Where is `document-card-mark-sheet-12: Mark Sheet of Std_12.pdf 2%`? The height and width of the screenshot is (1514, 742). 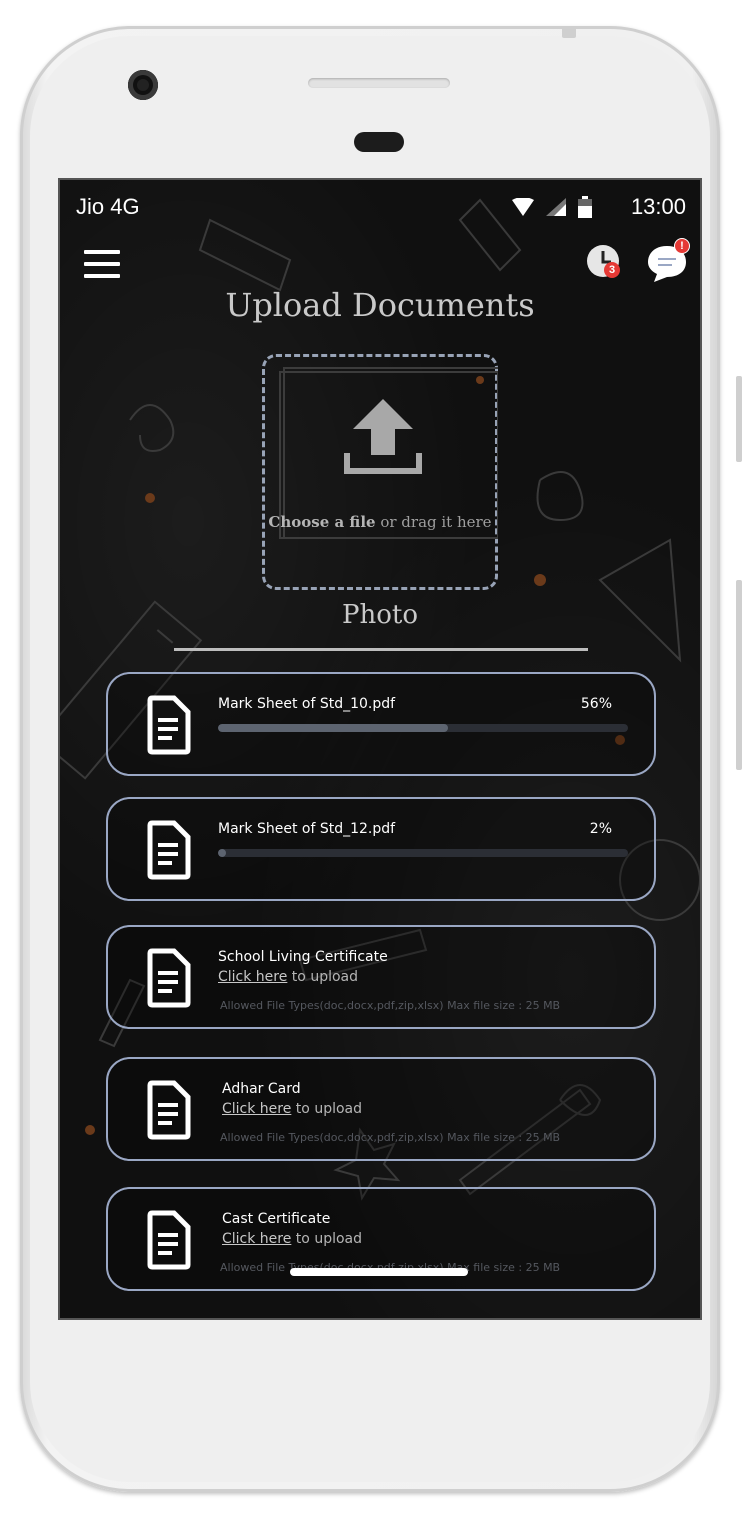
document-card-mark-sheet-12: Mark Sheet of Std_12.pdf 2% is located at coordinates (381, 849).